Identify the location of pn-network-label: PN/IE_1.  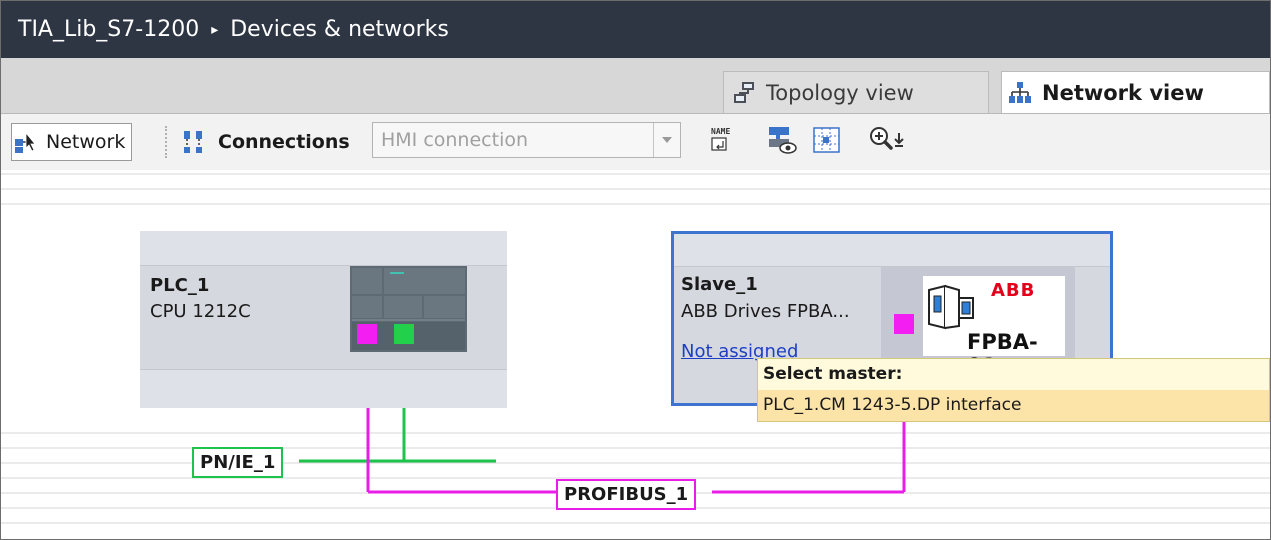
(238, 462).